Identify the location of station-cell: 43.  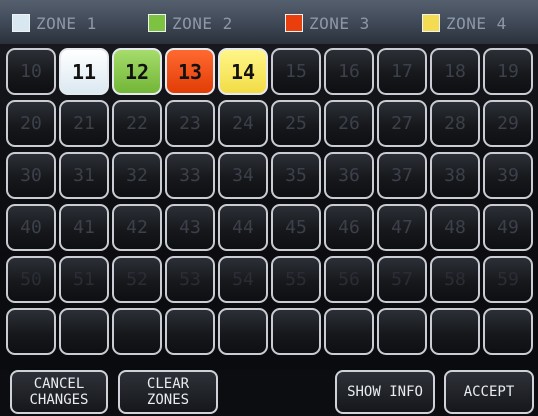
(190, 227).